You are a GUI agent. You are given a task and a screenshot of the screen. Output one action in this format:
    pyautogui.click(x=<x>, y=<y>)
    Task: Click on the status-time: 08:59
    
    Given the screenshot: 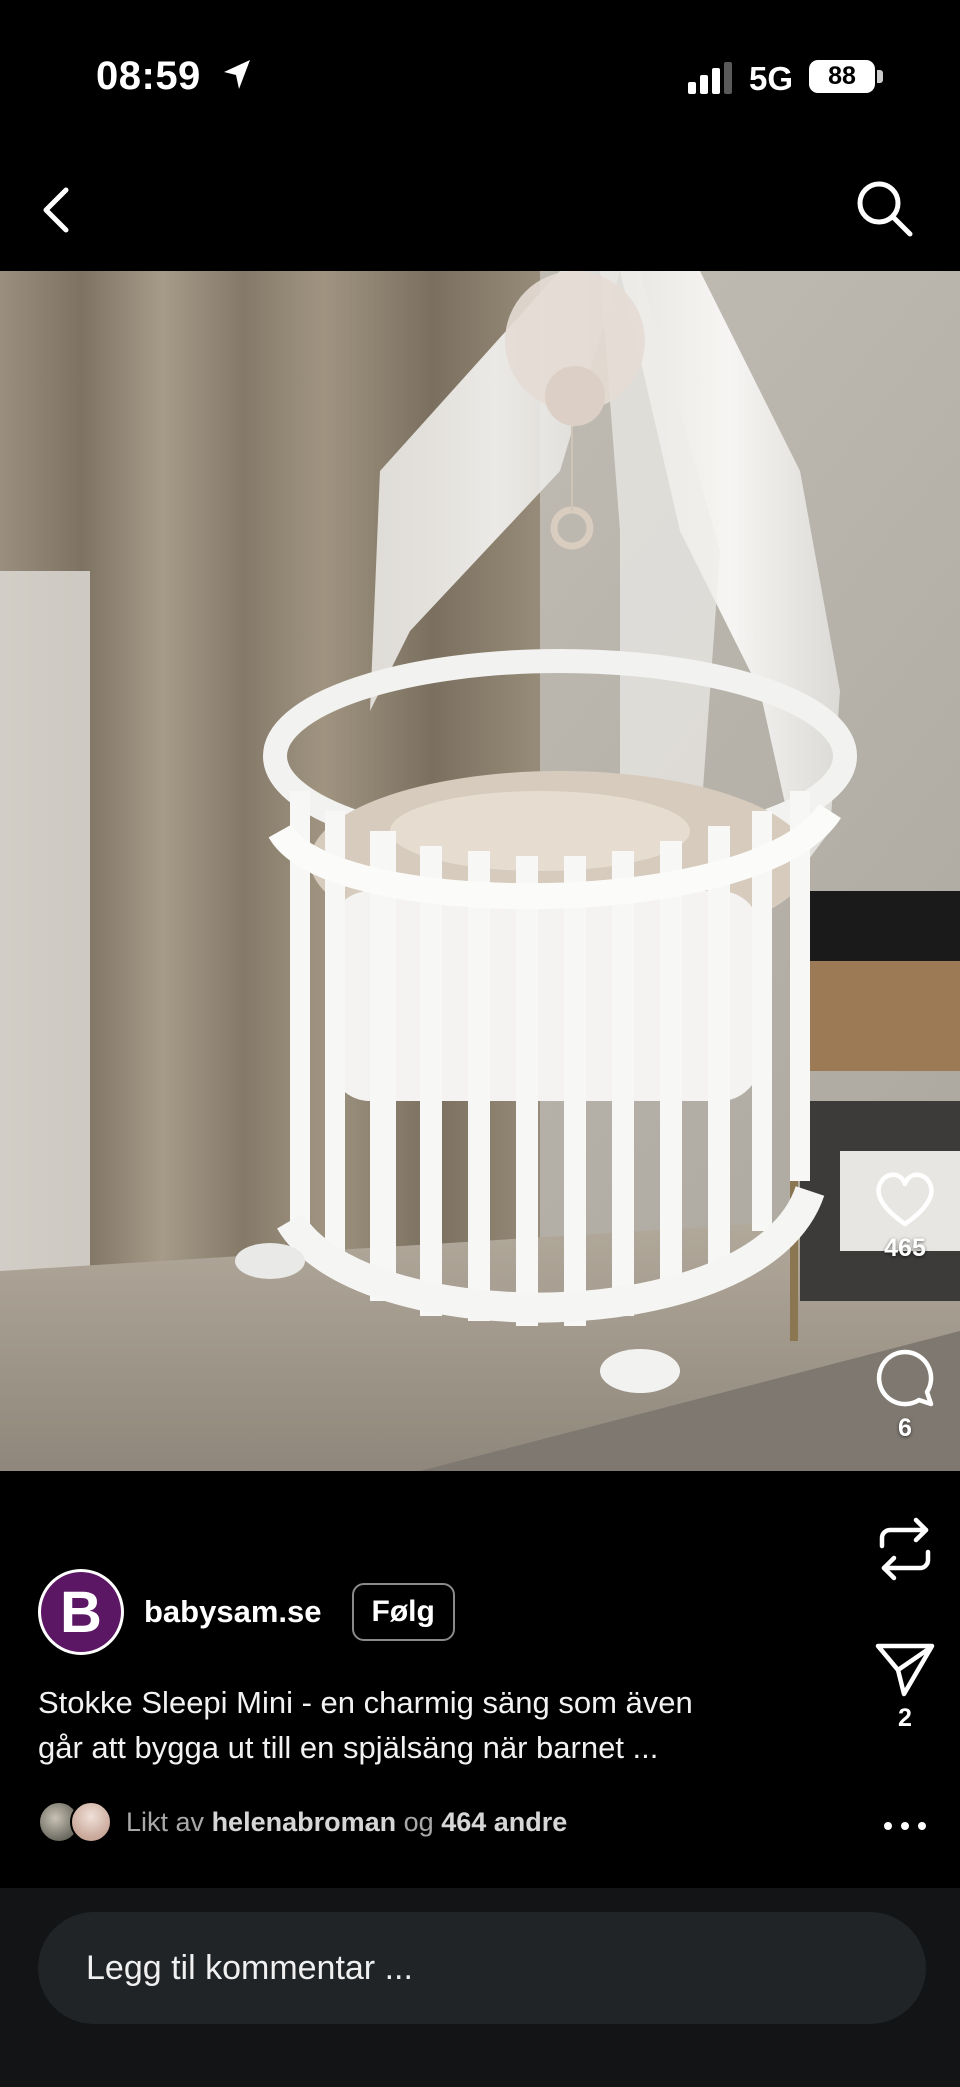 What is the action you would take?
    pyautogui.click(x=148, y=76)
    